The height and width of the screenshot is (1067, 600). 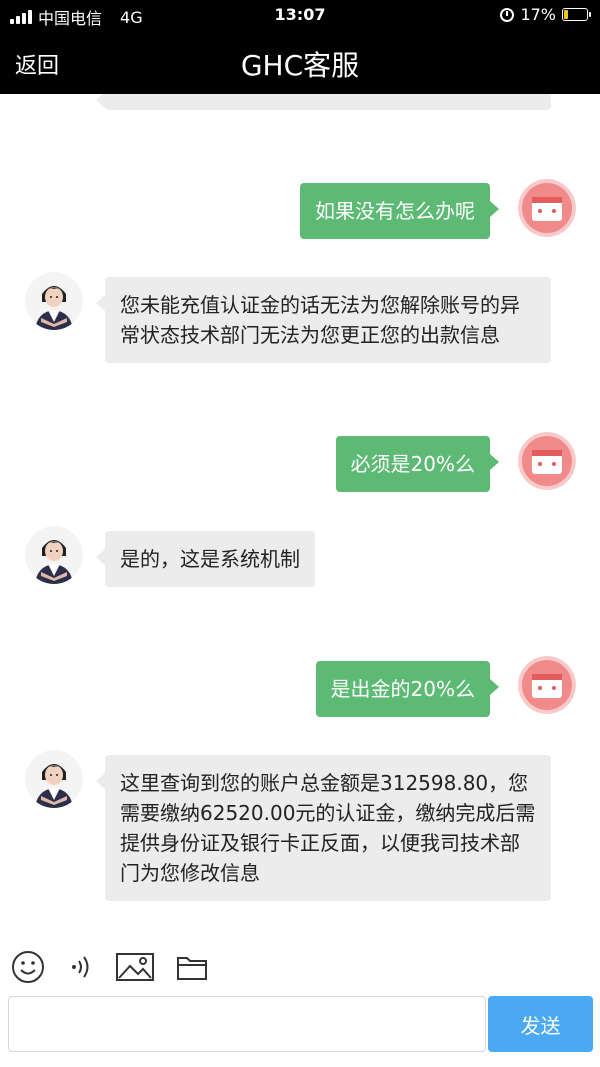 What do you see at coordinates (28, 967) in the screenshot?
I see `emoji-icon` at bounding box center [28, 967].